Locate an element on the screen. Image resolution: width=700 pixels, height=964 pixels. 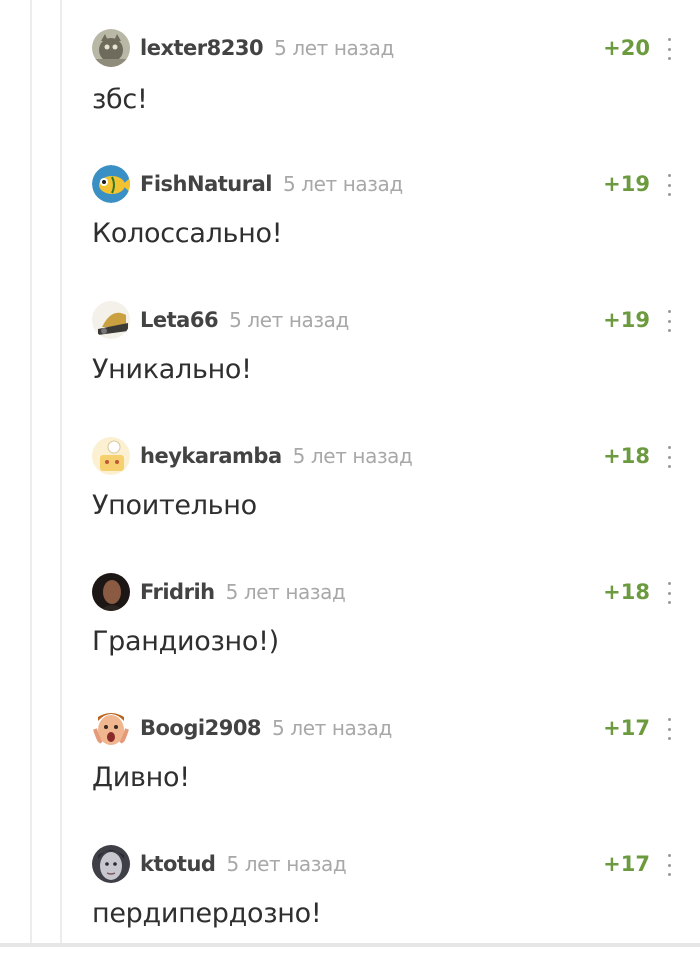
comment-header: ktotud 5 лет назад is located at coordinates (387, 864).